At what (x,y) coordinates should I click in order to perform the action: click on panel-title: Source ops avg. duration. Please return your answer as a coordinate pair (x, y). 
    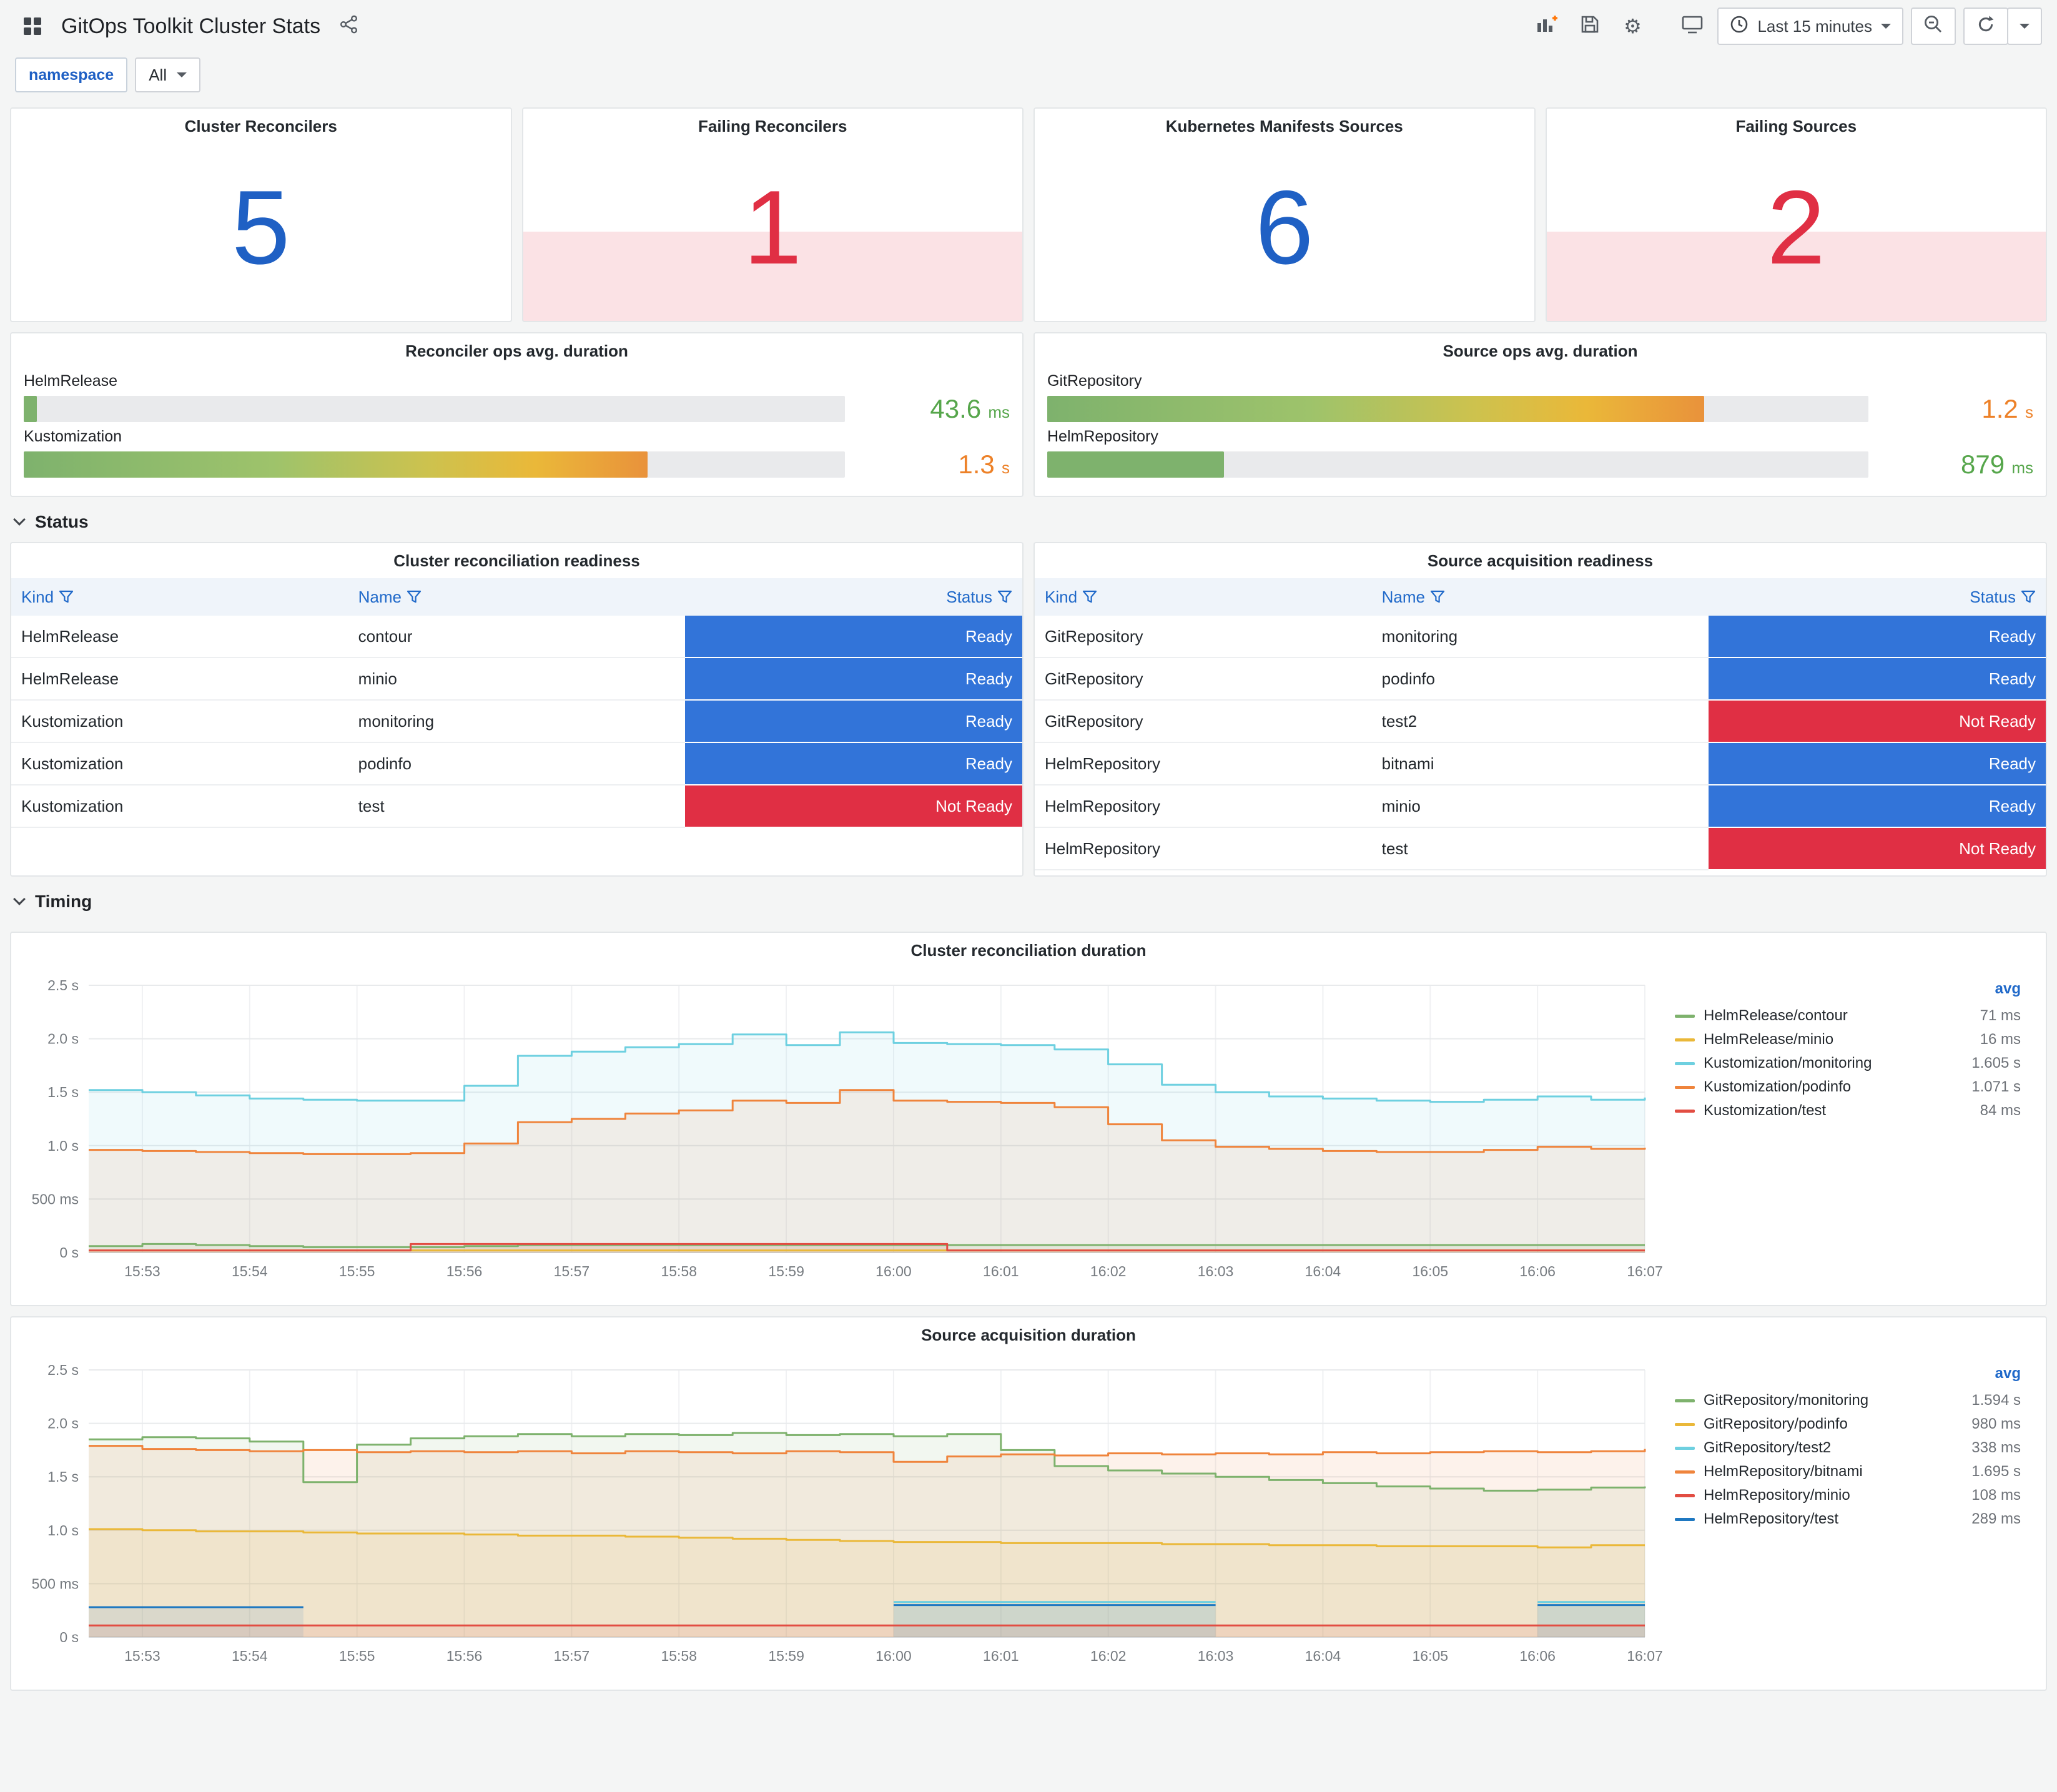
    Looking at the image, I should click on (1540, 350).